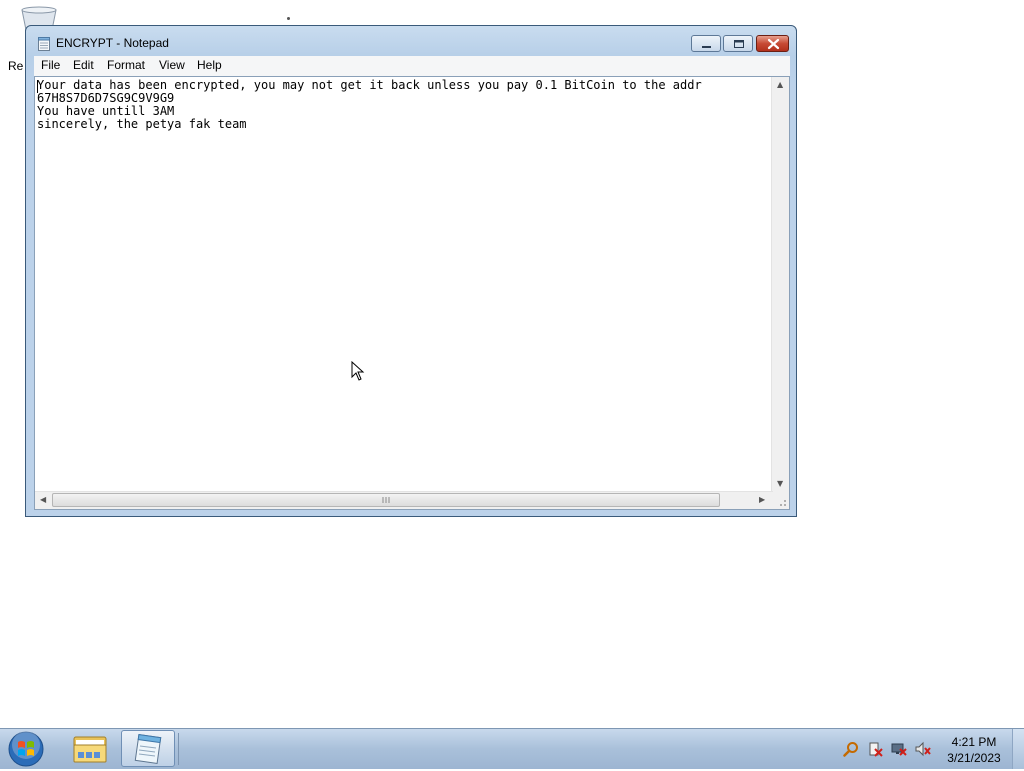 The height and width of the screenshot is (771, 1024). I want to click on size-grip, so click(780, 500).